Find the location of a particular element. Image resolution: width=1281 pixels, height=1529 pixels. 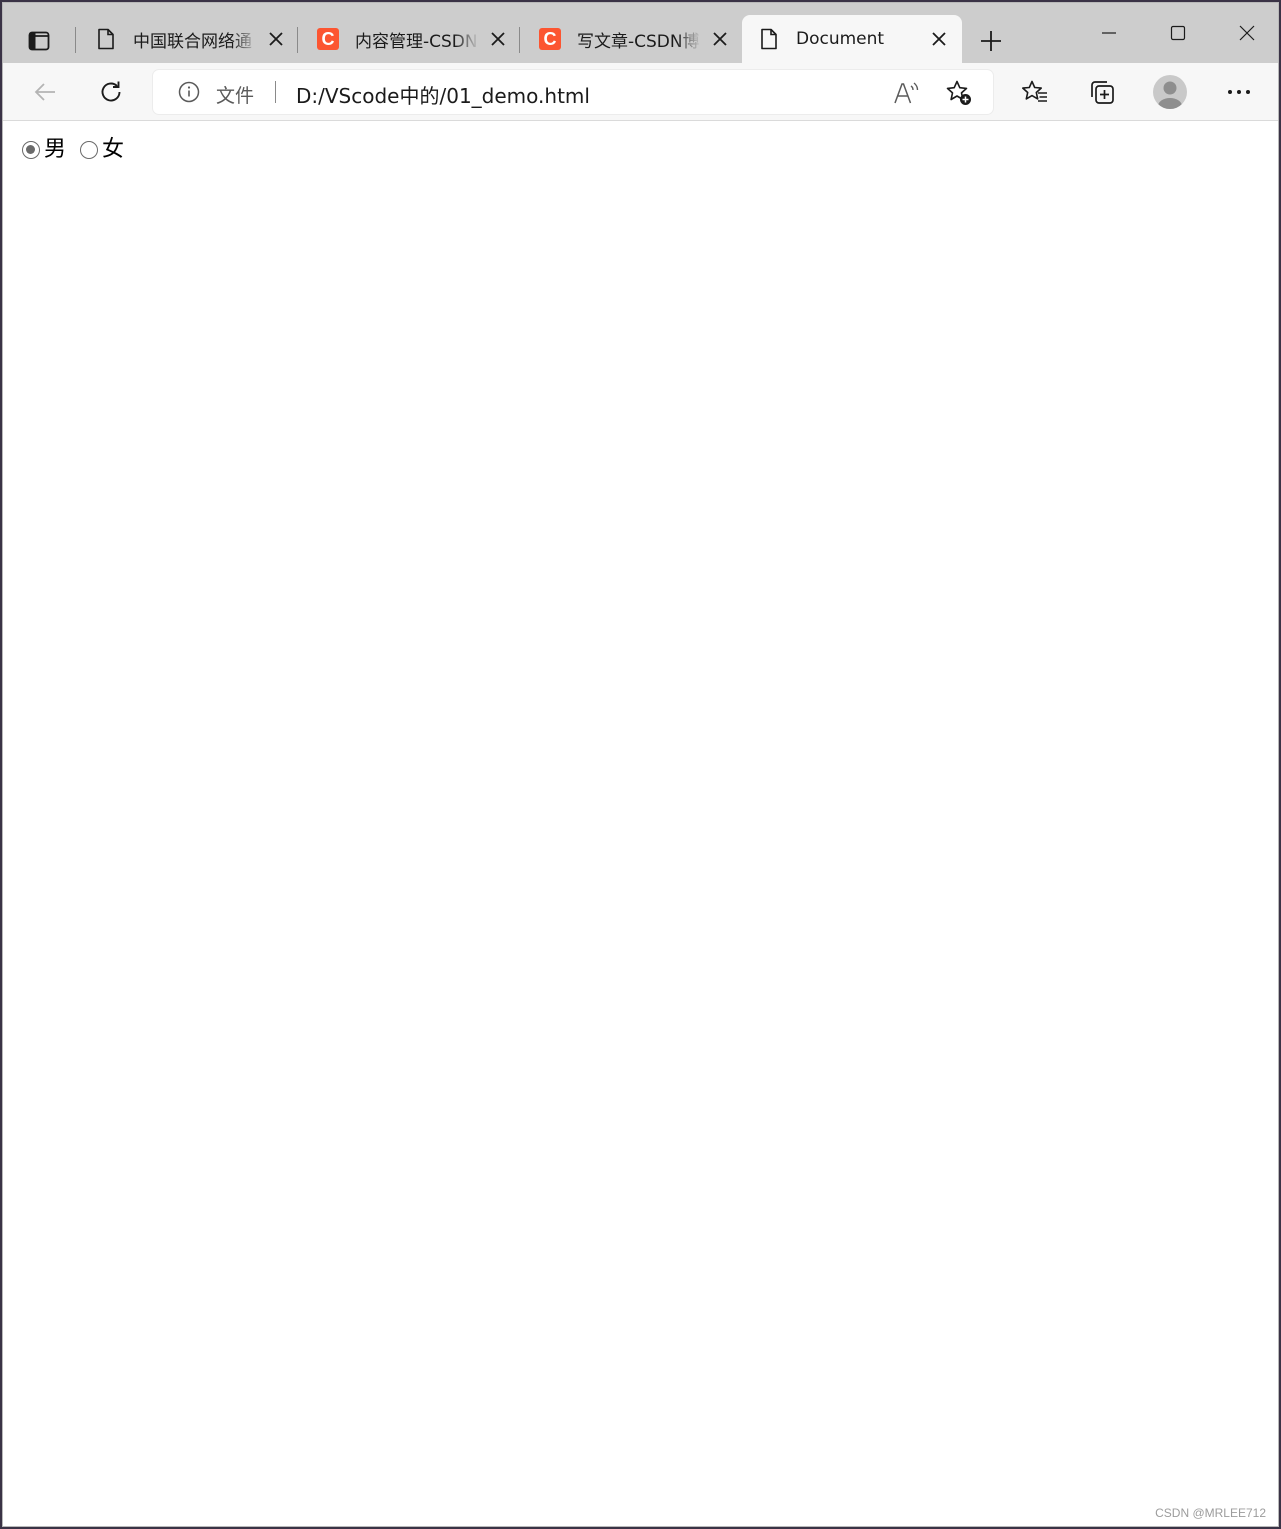

tab-title: 内容管理-CSDN is located at coordinates (416, 41).